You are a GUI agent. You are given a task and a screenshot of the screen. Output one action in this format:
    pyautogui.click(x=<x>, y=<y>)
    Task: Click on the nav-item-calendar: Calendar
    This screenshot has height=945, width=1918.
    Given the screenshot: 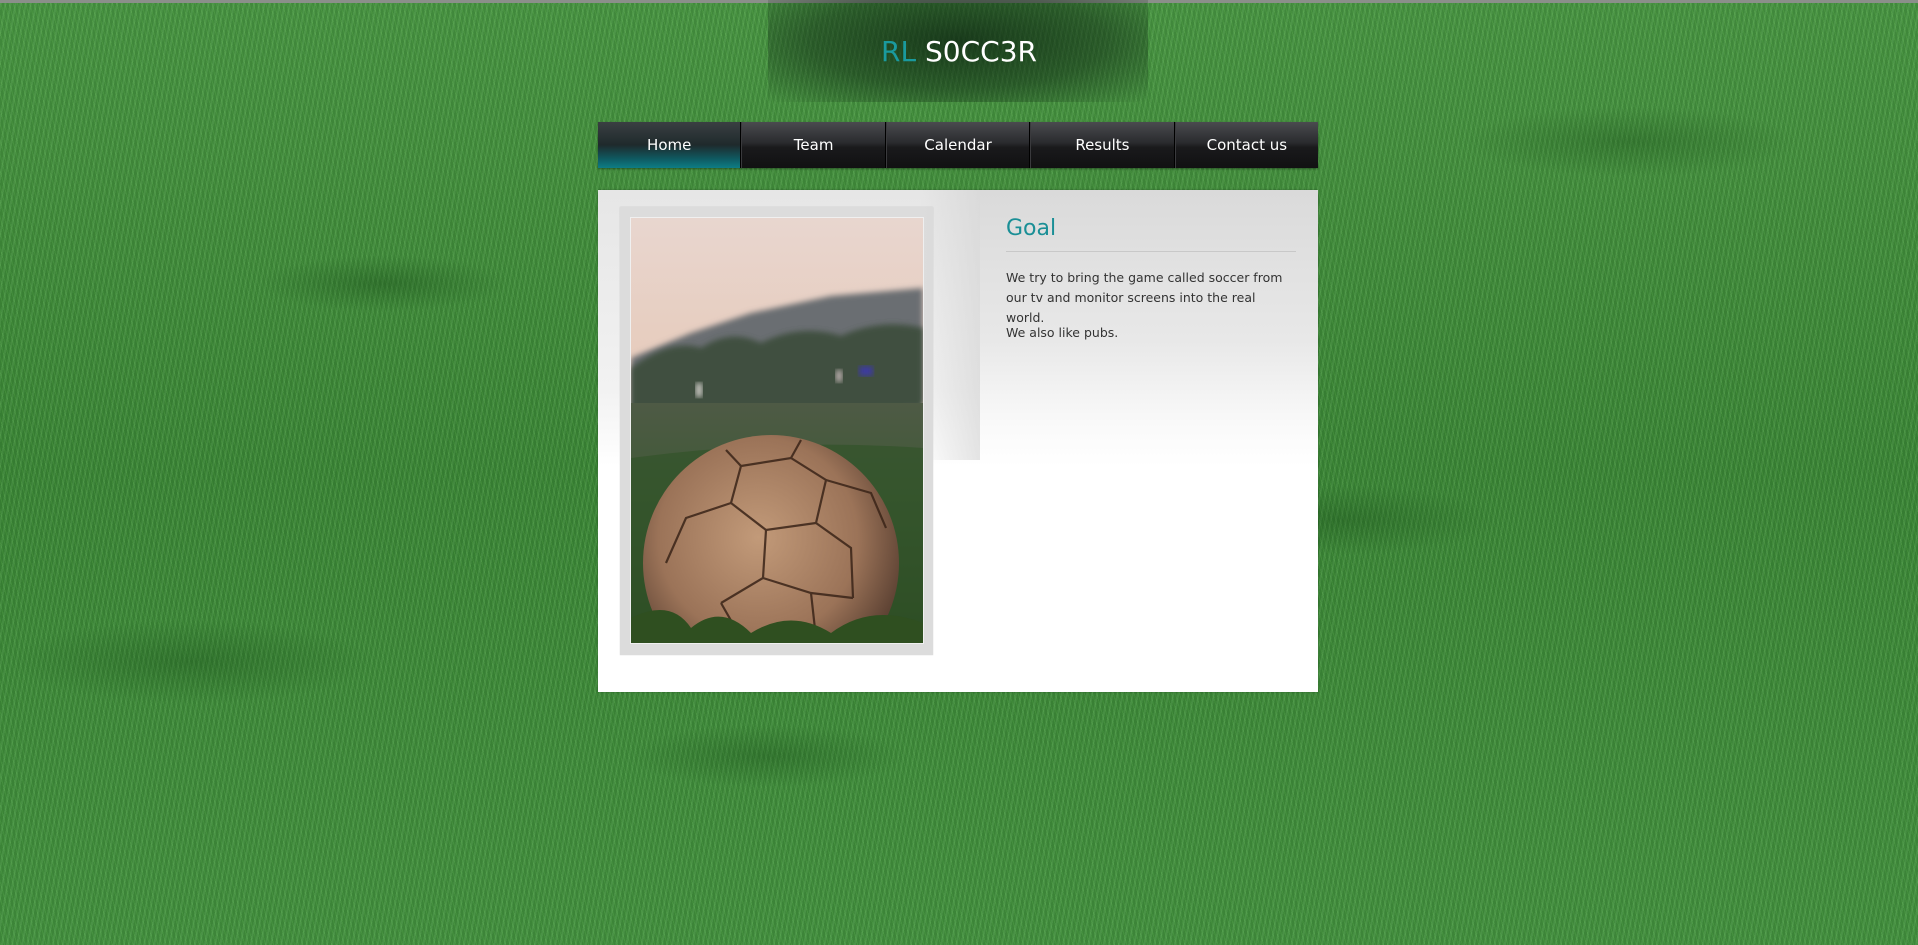 What is the action you would take?
    pyautogui.click(x=958, y=145)
    